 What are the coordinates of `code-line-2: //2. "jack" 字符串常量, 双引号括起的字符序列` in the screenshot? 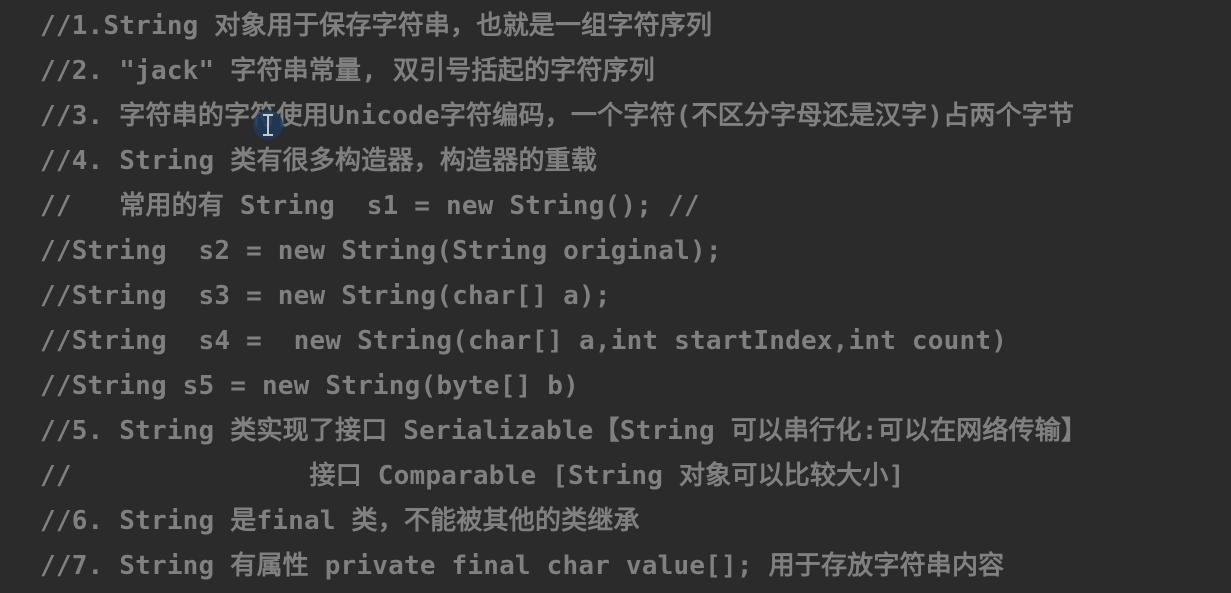 It's located at (635, 71).